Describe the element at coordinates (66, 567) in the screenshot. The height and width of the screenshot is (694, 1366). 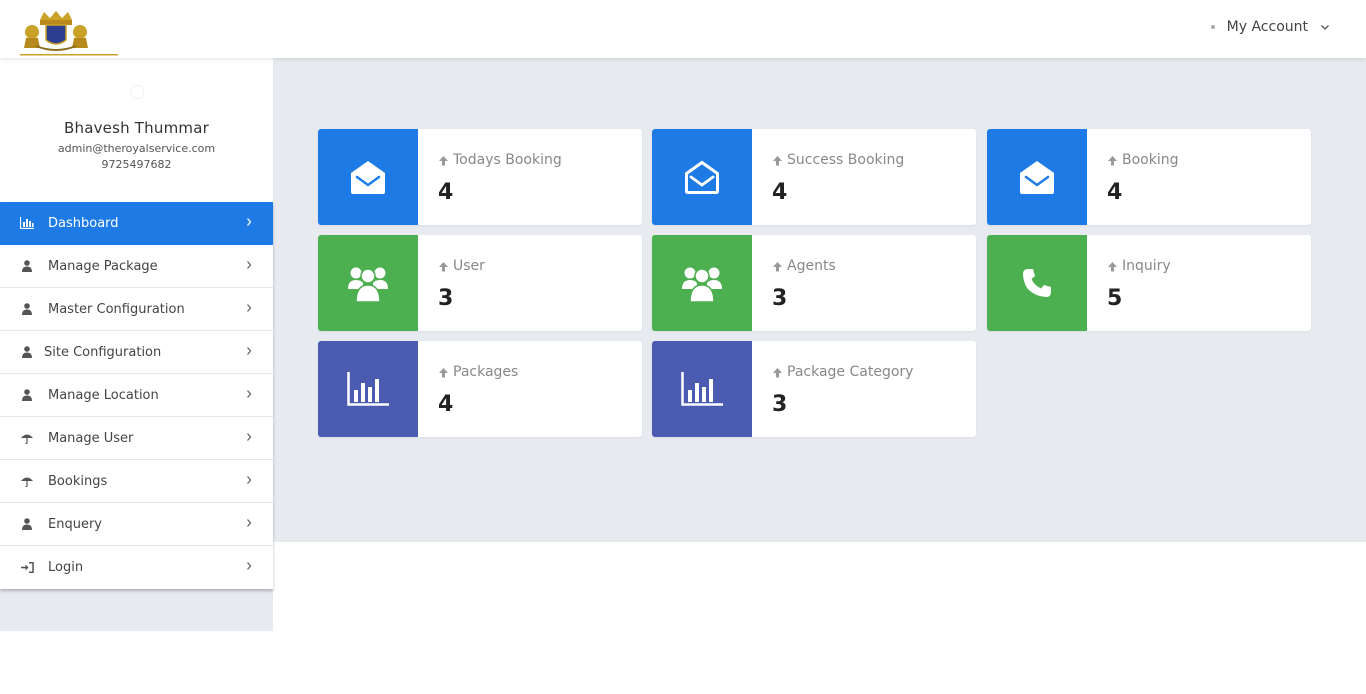
I see `sidebar-item-label: Login` at that location.